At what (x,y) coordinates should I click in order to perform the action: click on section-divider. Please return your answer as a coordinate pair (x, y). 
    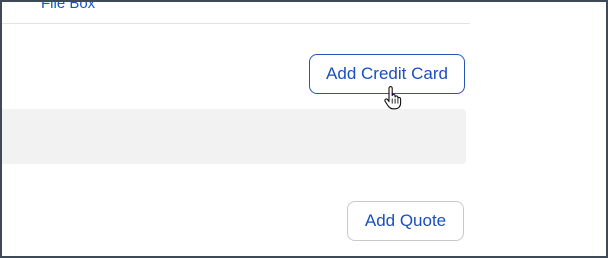
    Looking at the image, I should click on (236, 23).